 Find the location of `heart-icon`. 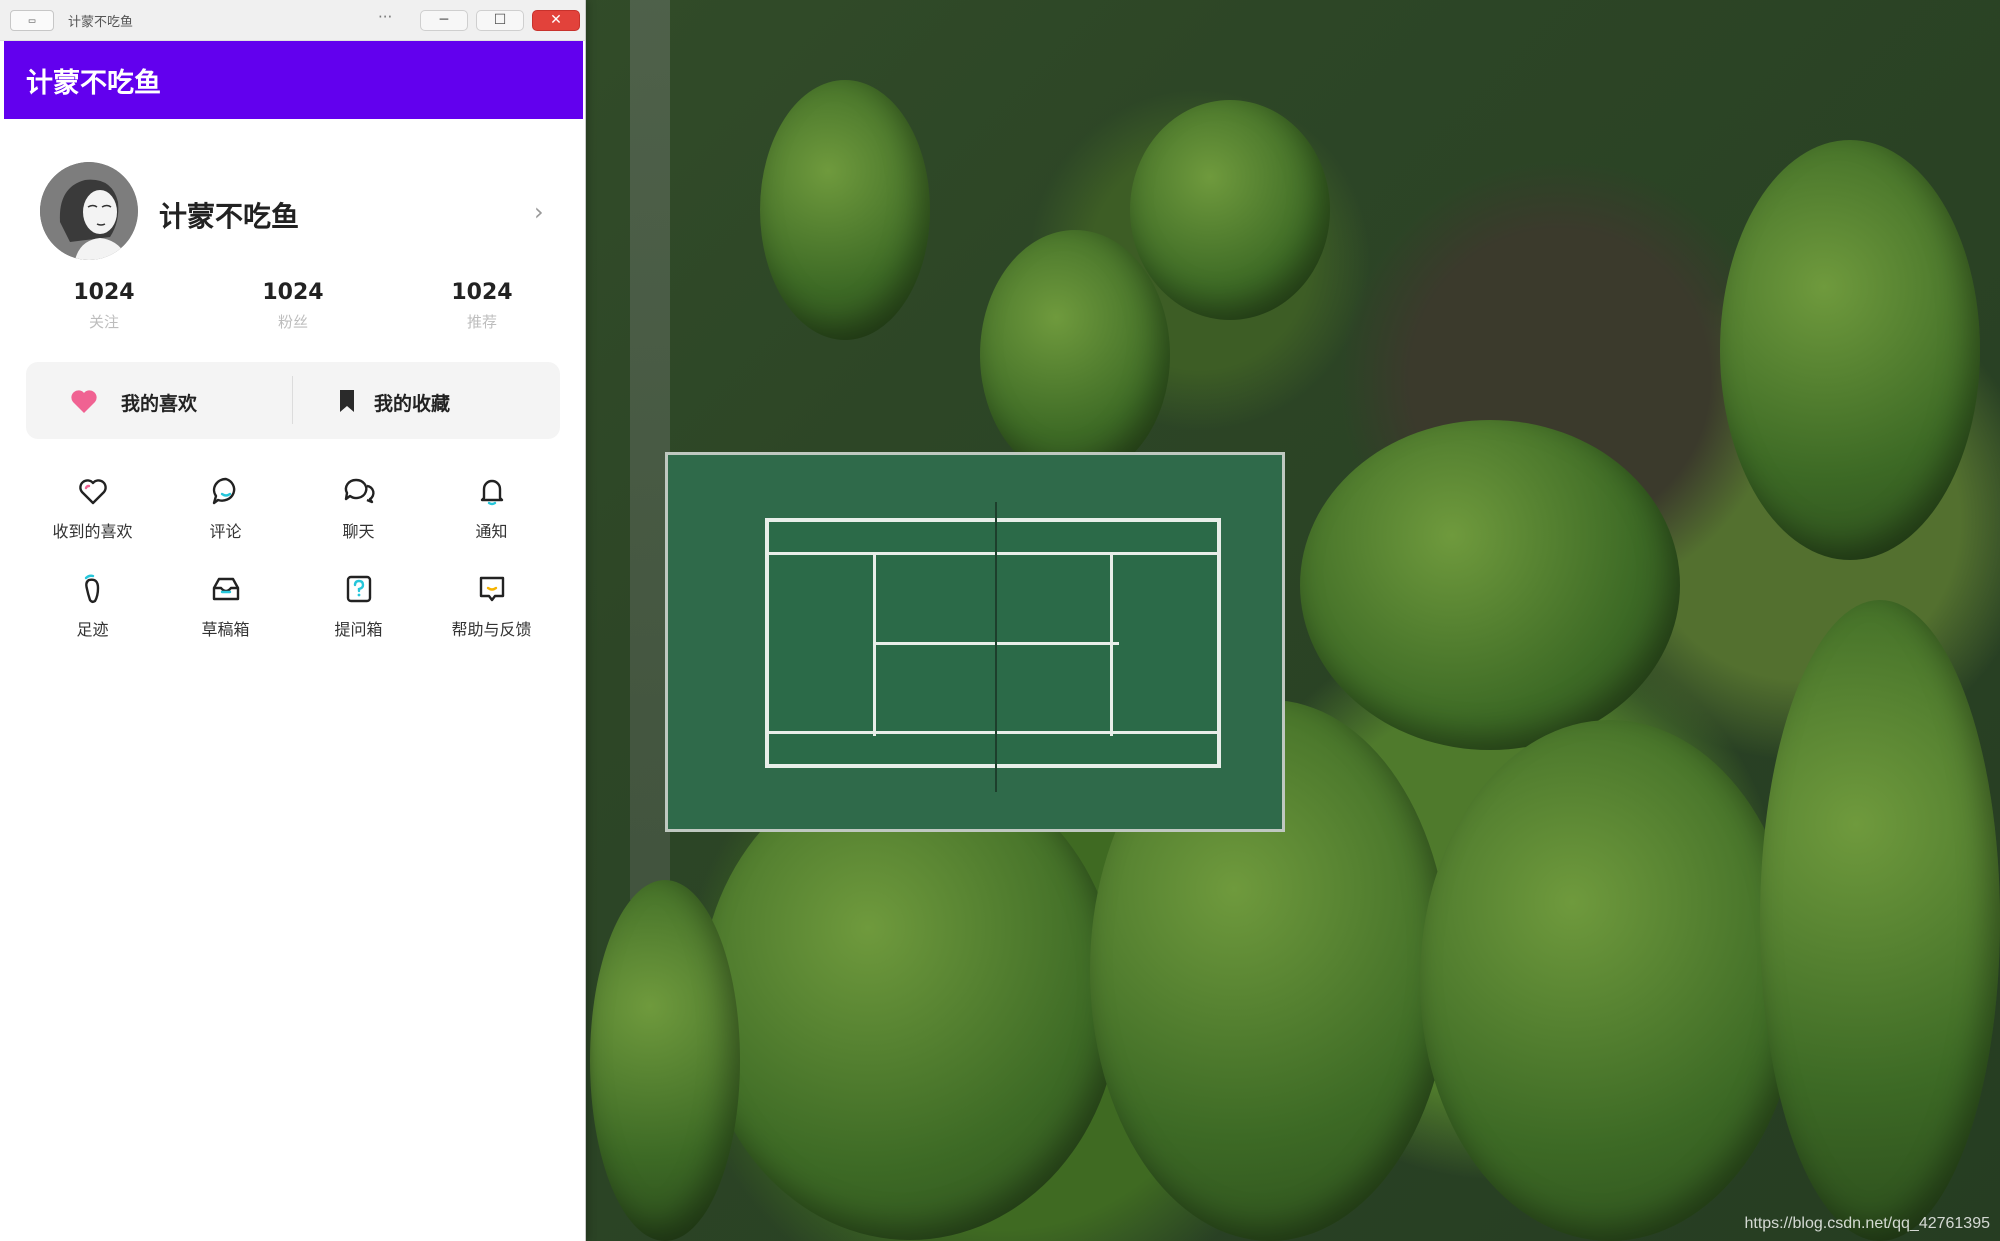

heart-icon is located at coordinates (84, 401).